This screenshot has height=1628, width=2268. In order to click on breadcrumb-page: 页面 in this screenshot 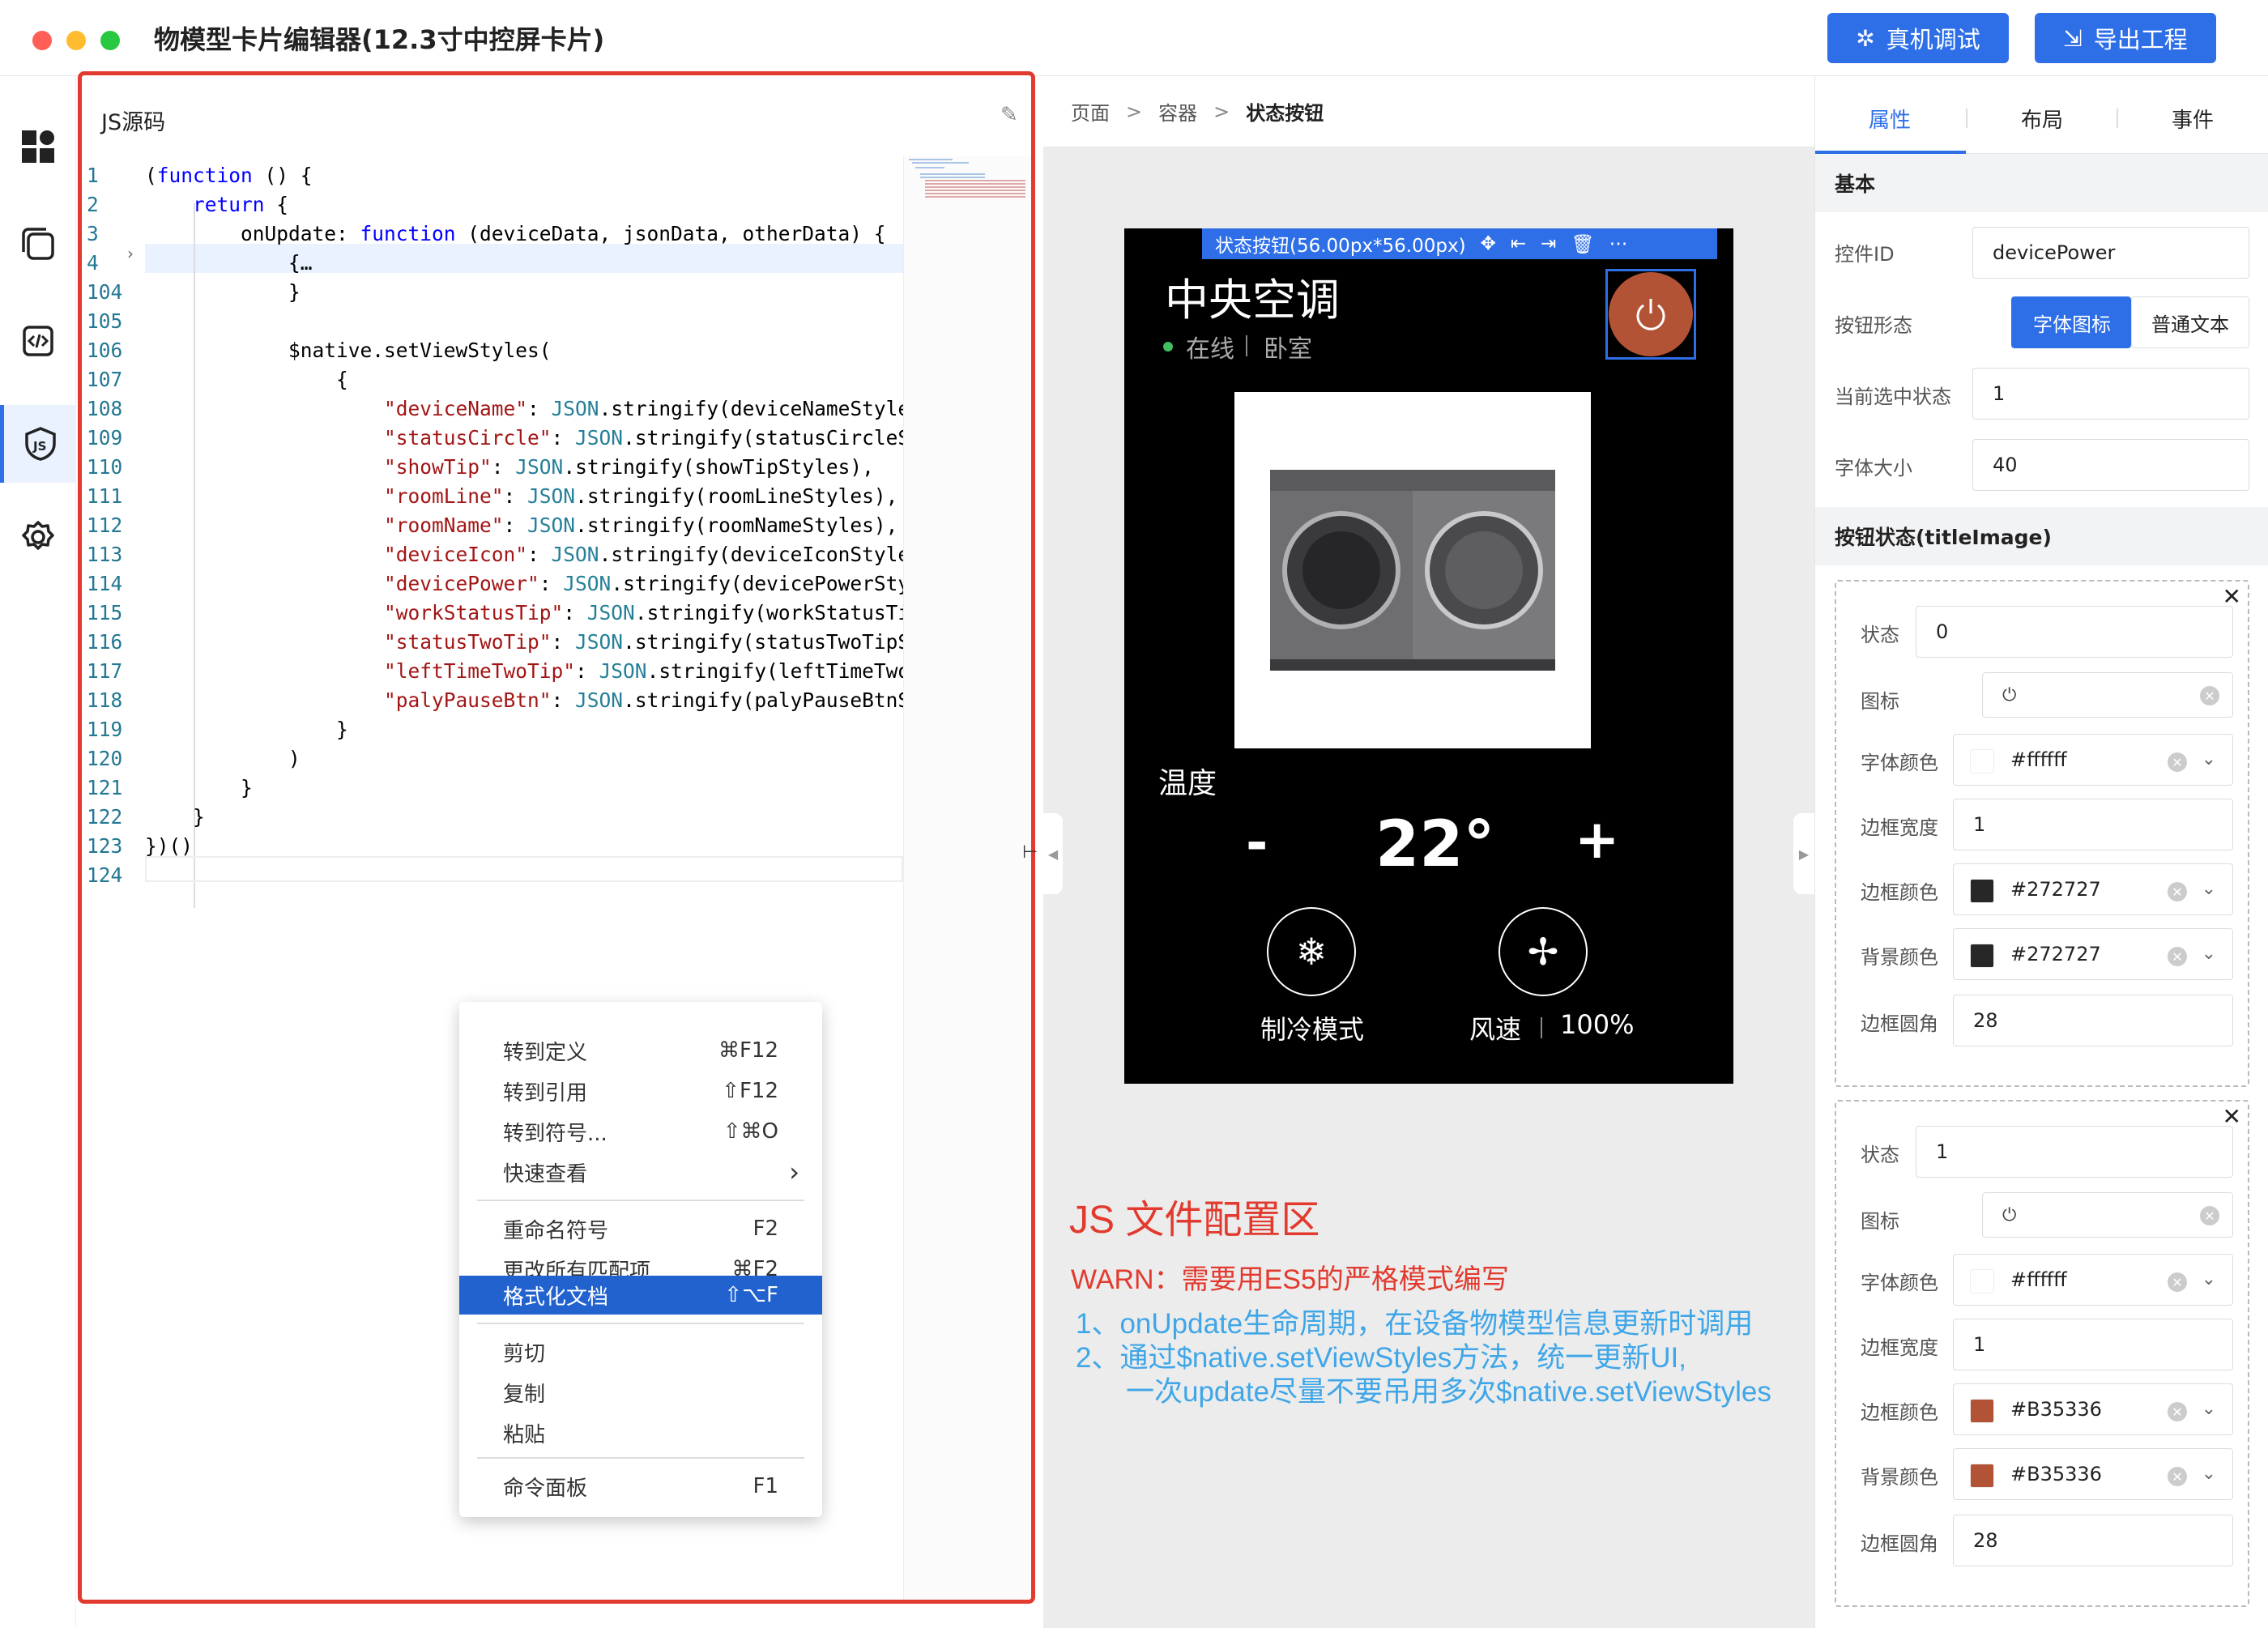, I will do `click(1090, 112)`.